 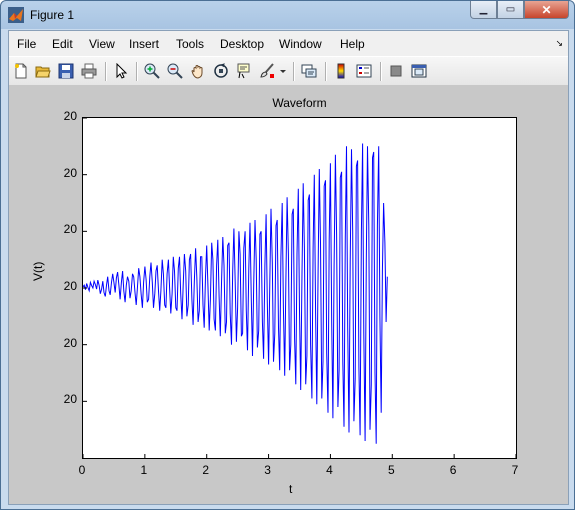 What do you see at coordinates (291, 489) in the screenshot?
I see `x-axis-label: t` at bounding box center [291, 489].